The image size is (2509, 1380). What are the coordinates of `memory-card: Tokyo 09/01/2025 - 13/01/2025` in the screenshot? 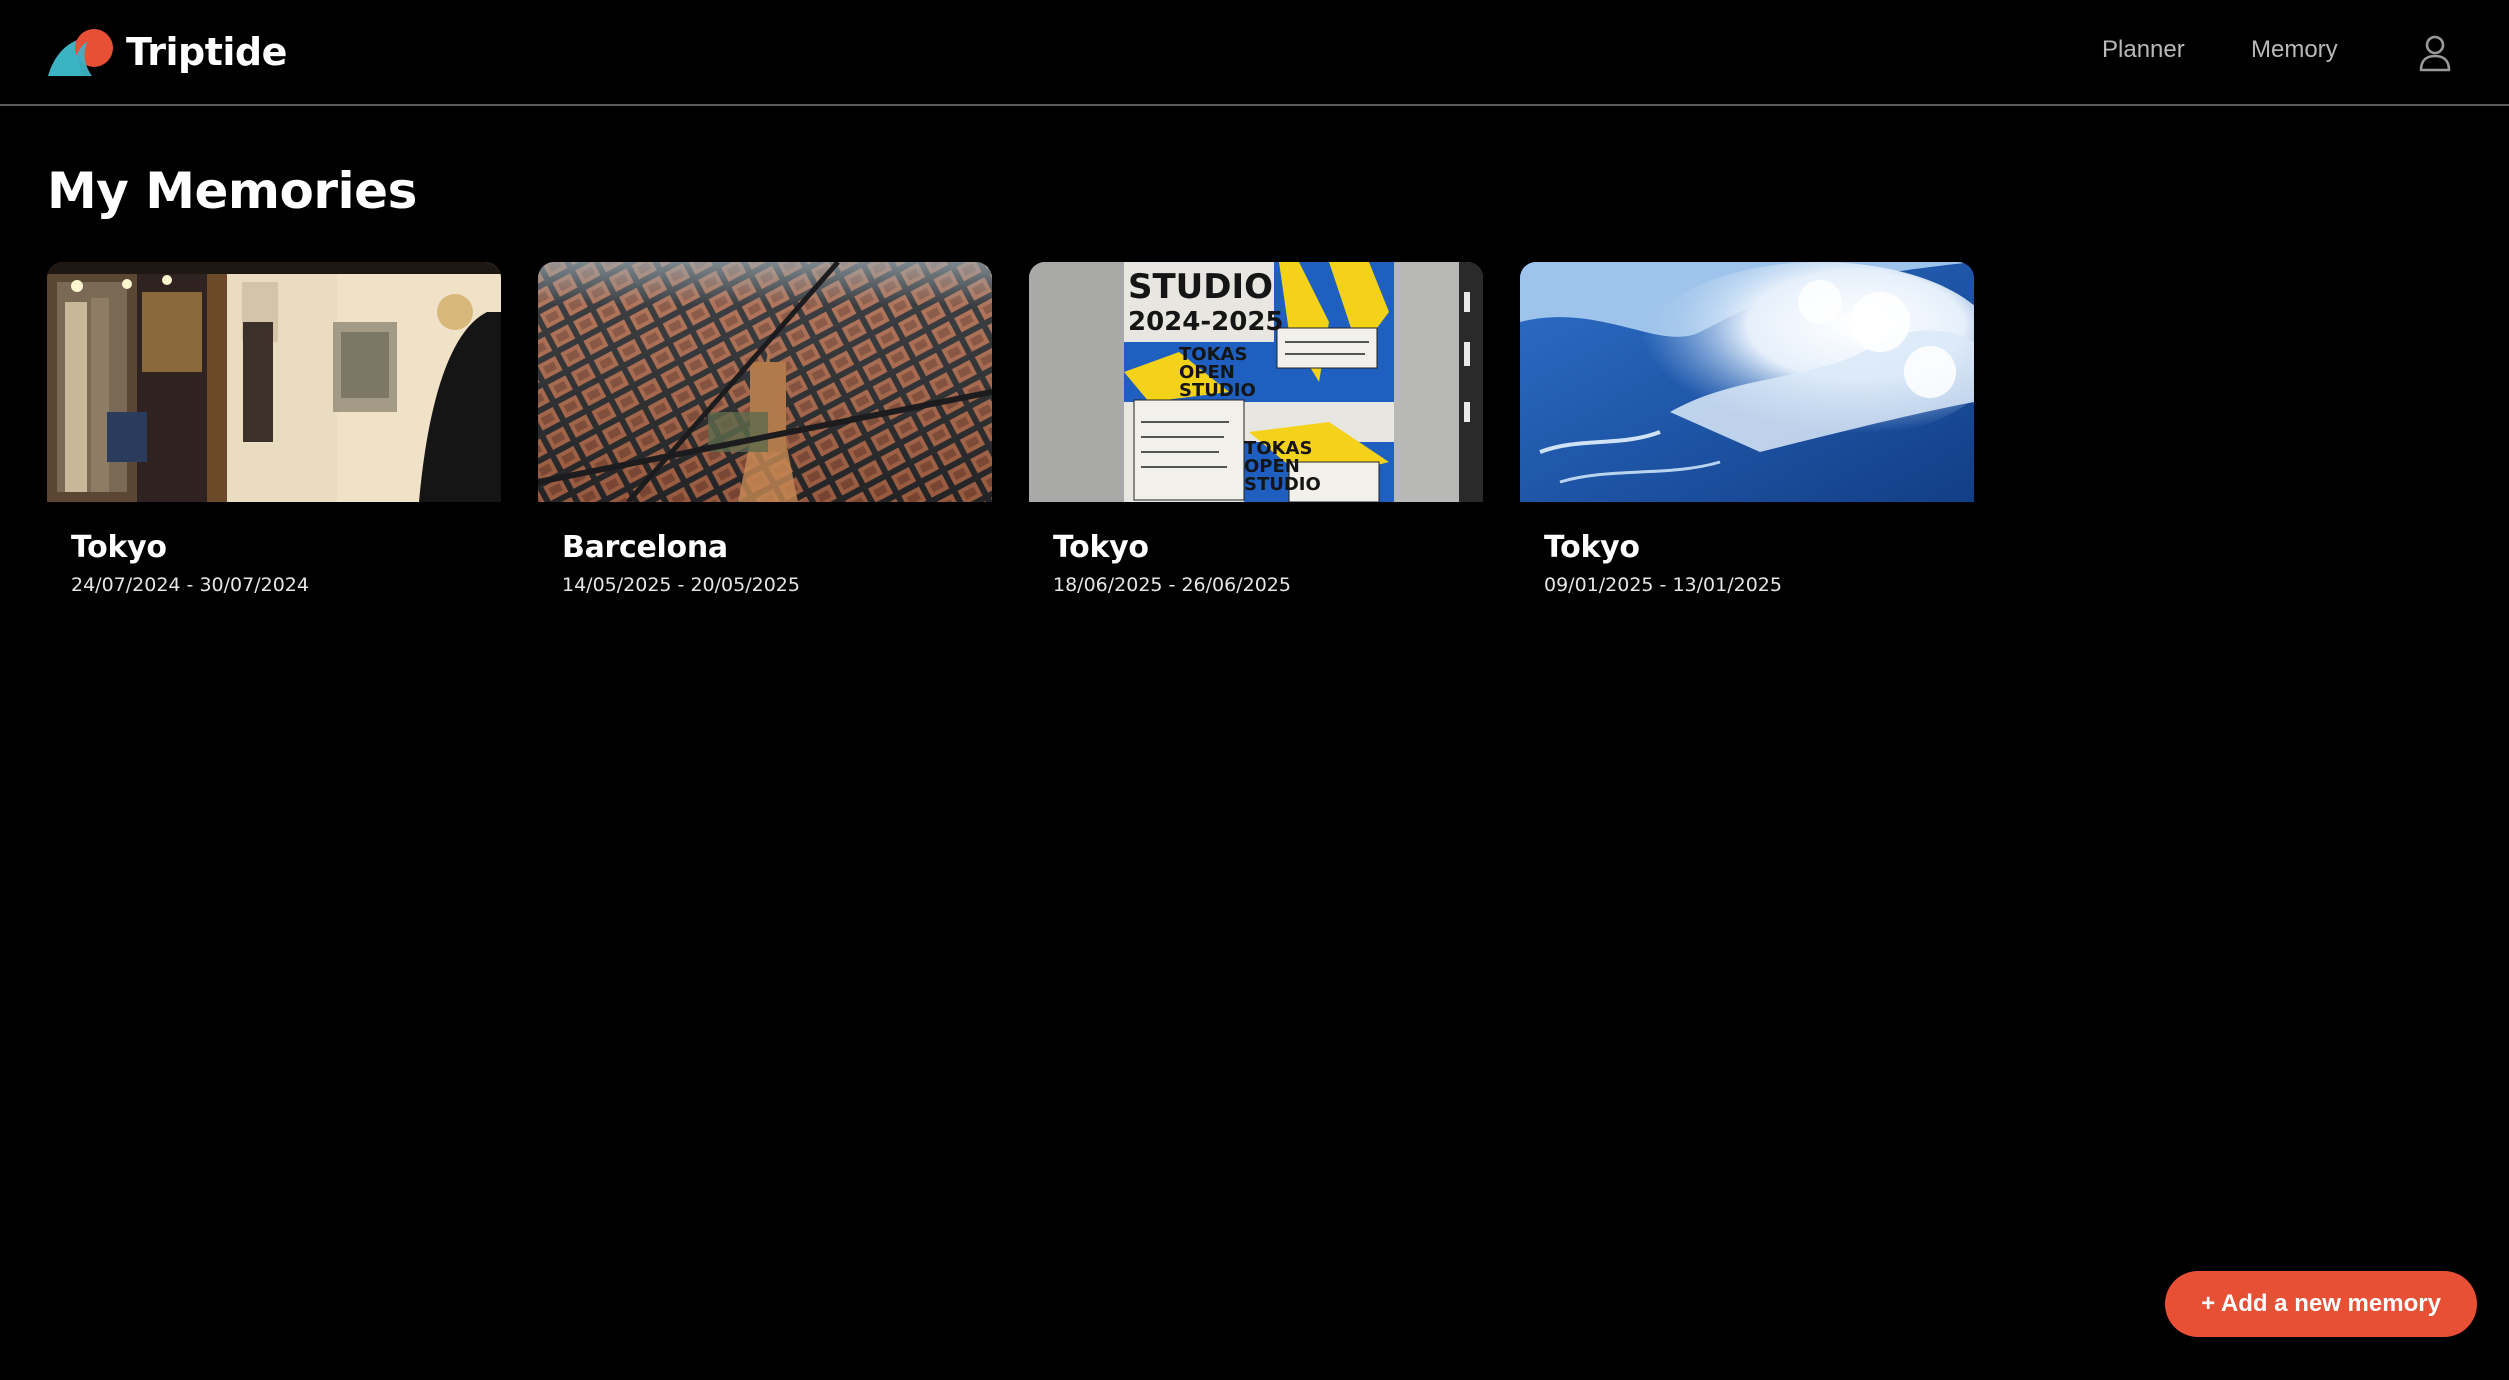 It's located at (1747, 430).